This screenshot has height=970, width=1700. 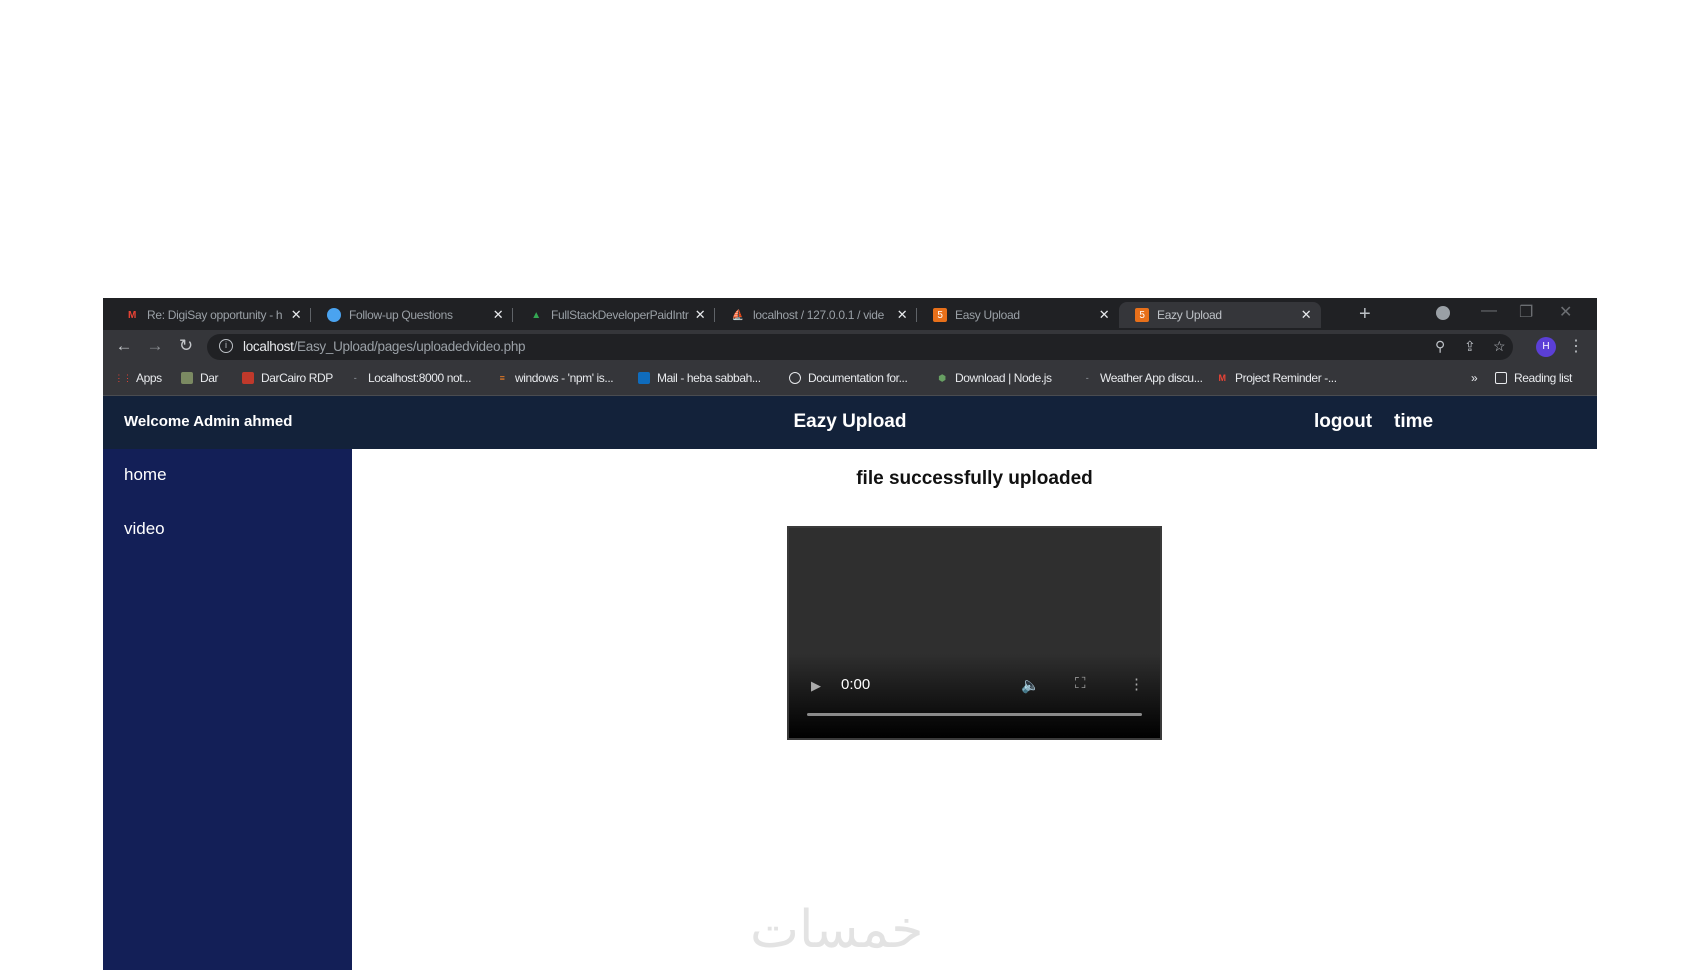 What do you see at coordinates (1526, 312) in the screenshot?
I see `restore-icon: ❐` at bounding box center [1526, 312].